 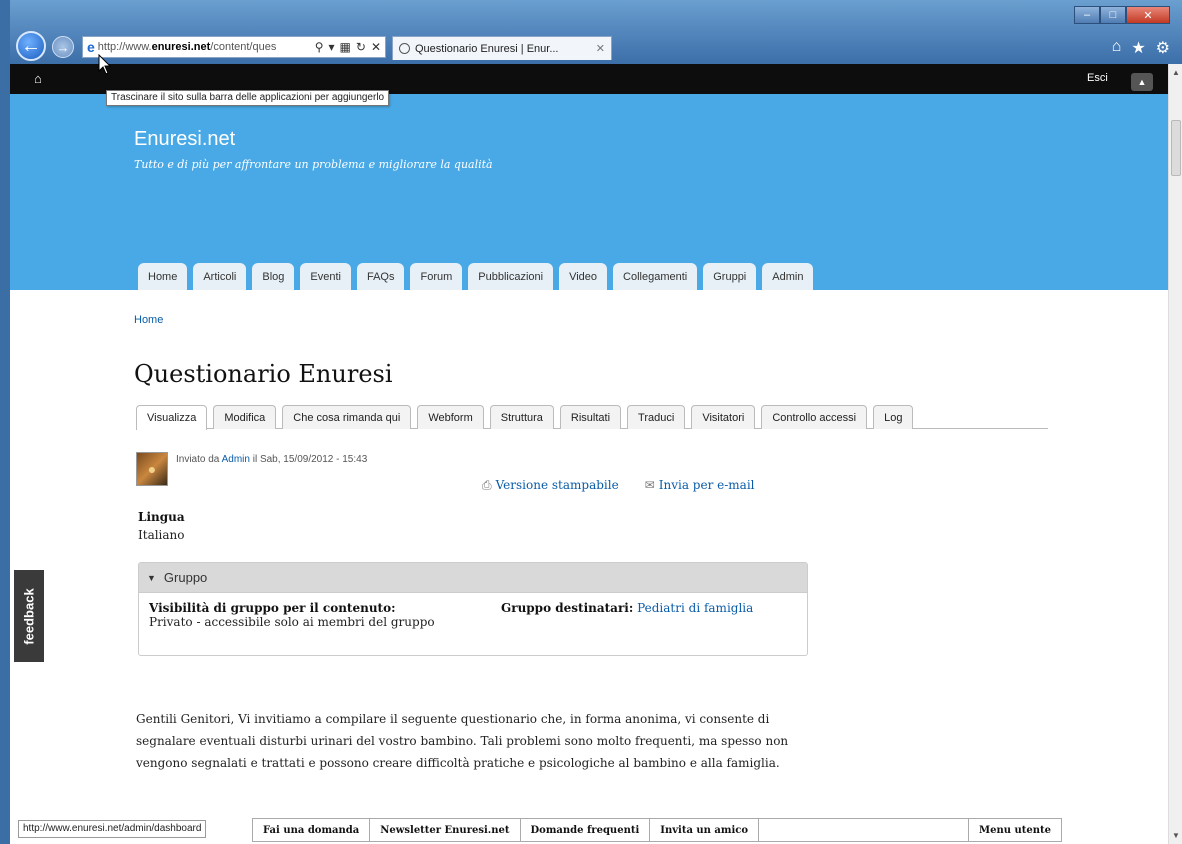 What do you see at coordinates (814, 417) in the screenshot?
I see `tab-controllo-accessi: Controllo accessi` at bounding box center [814, 417].